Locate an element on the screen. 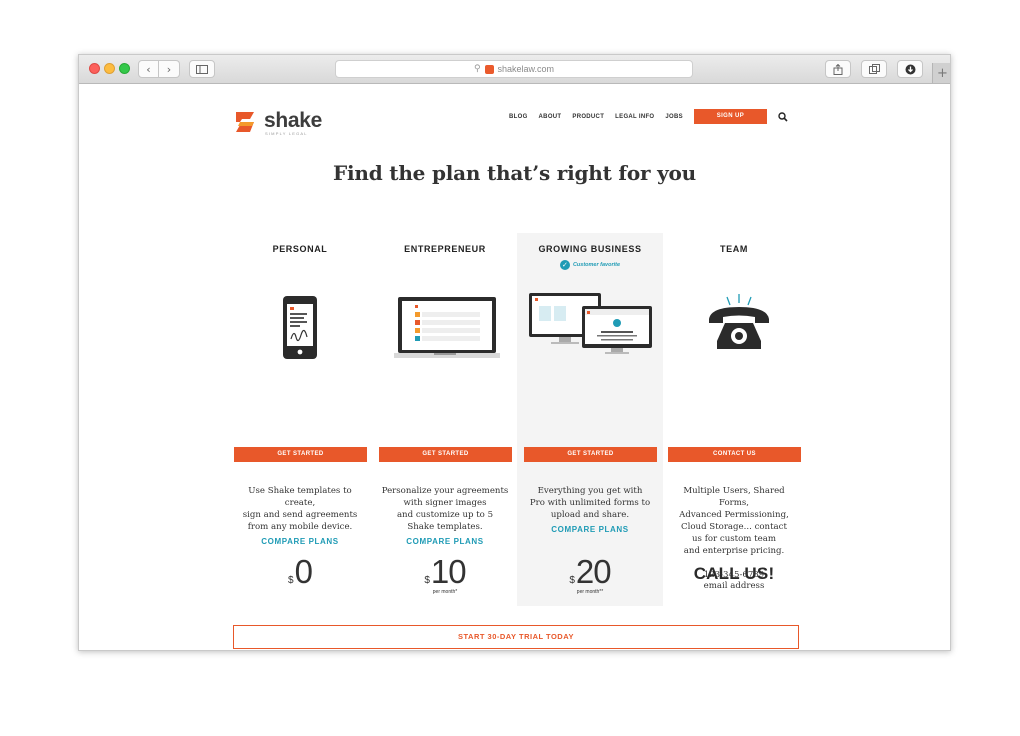  description-line: sign and send agreements is located at coordinates (300, 515).